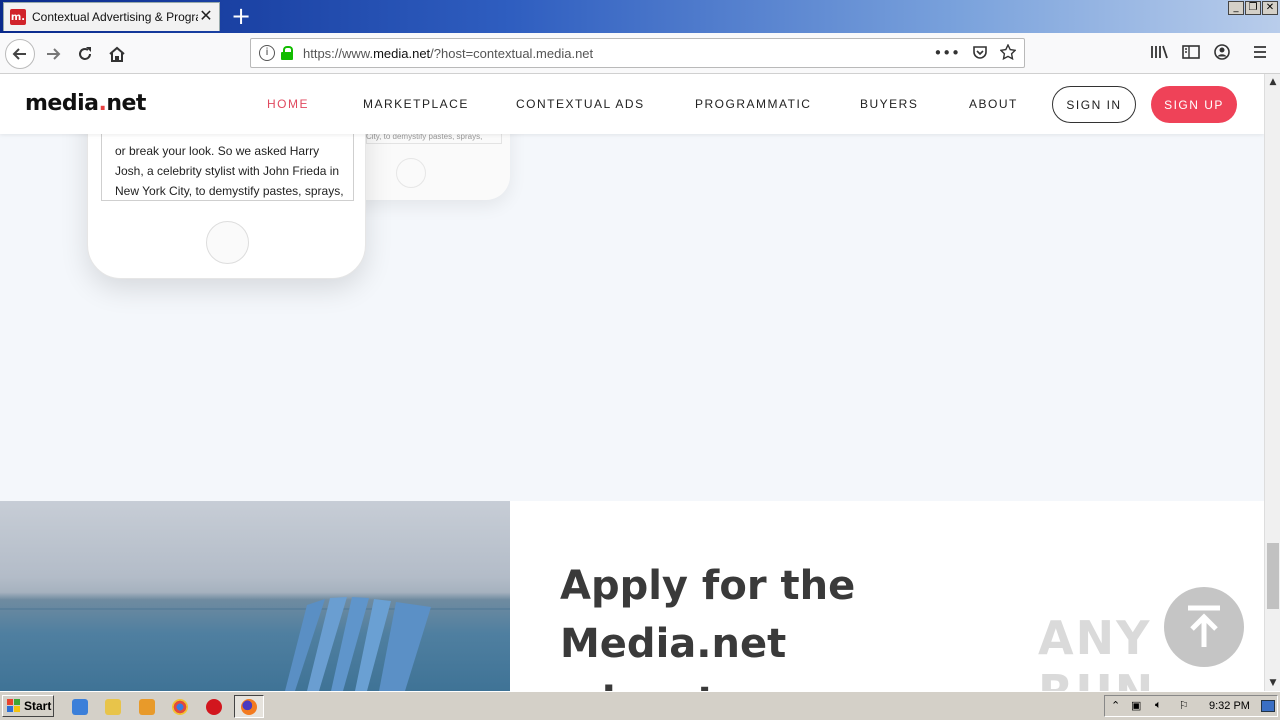 Image resolution: width=1280 pixels, height=720 pixels. Describe the element at coordinates (1260, 53) in the screenshot. I see `menu-icon` at that location.